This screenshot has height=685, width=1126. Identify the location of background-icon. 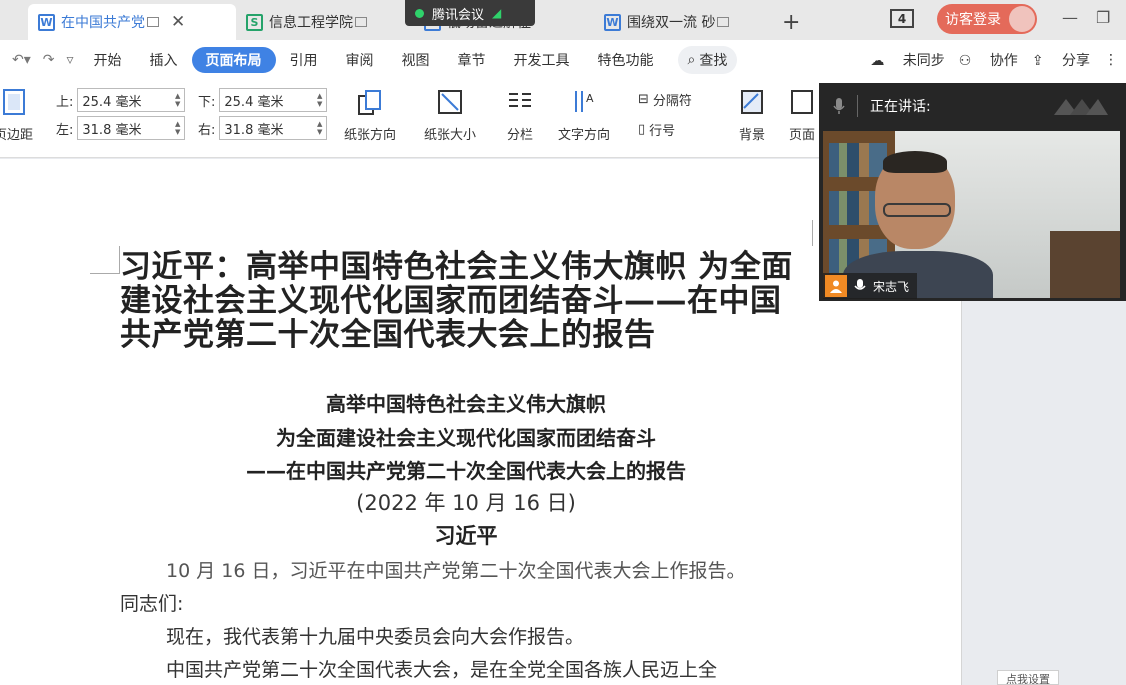
(752, 102).